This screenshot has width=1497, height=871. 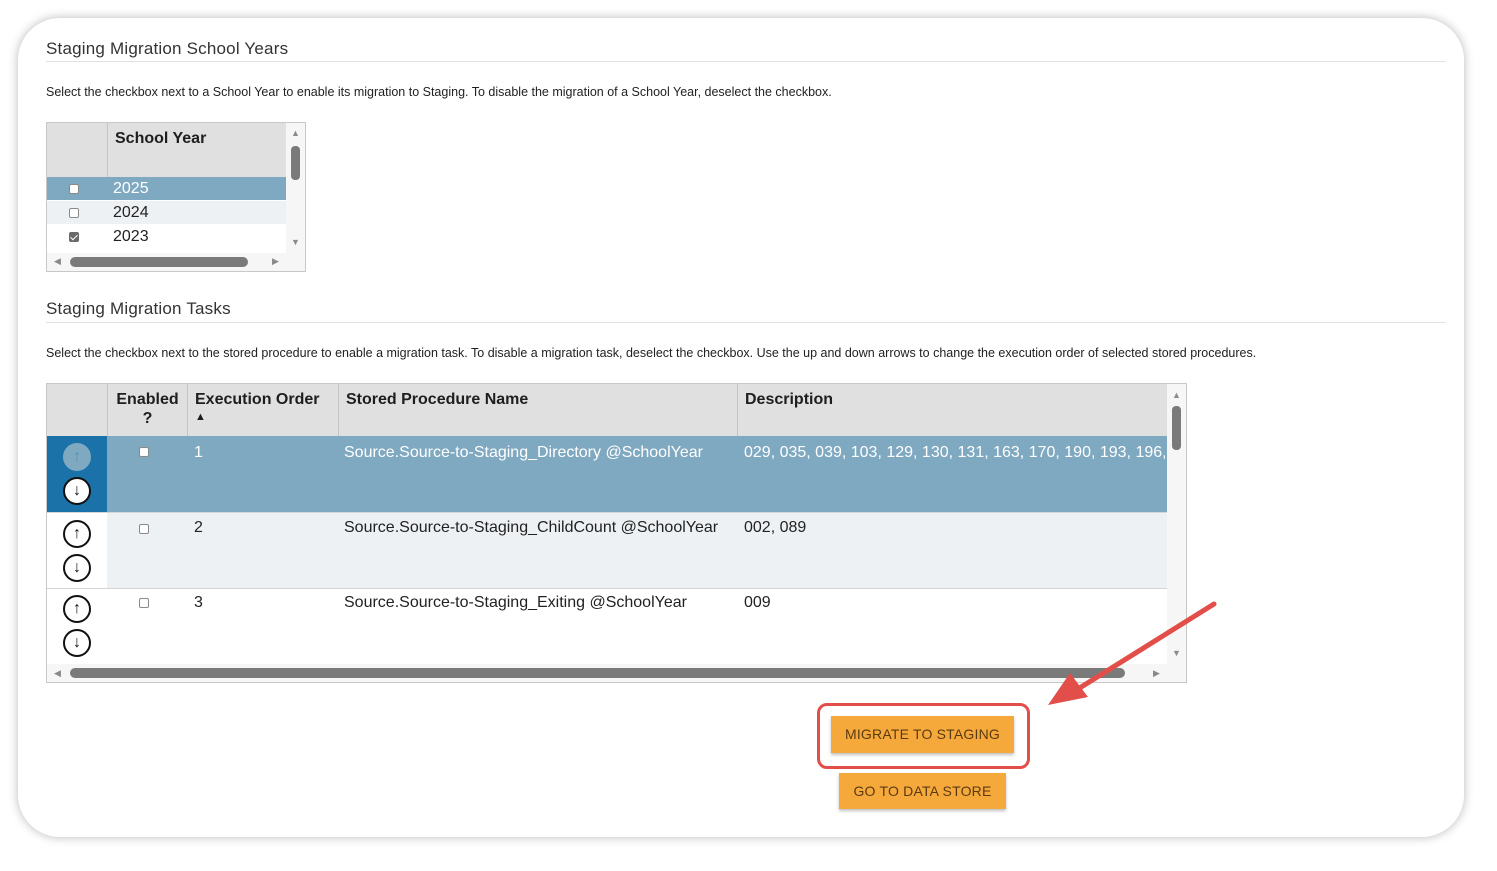 I want to click on header-execution-order: Execution Order ▲, so click(x=263, y=410).